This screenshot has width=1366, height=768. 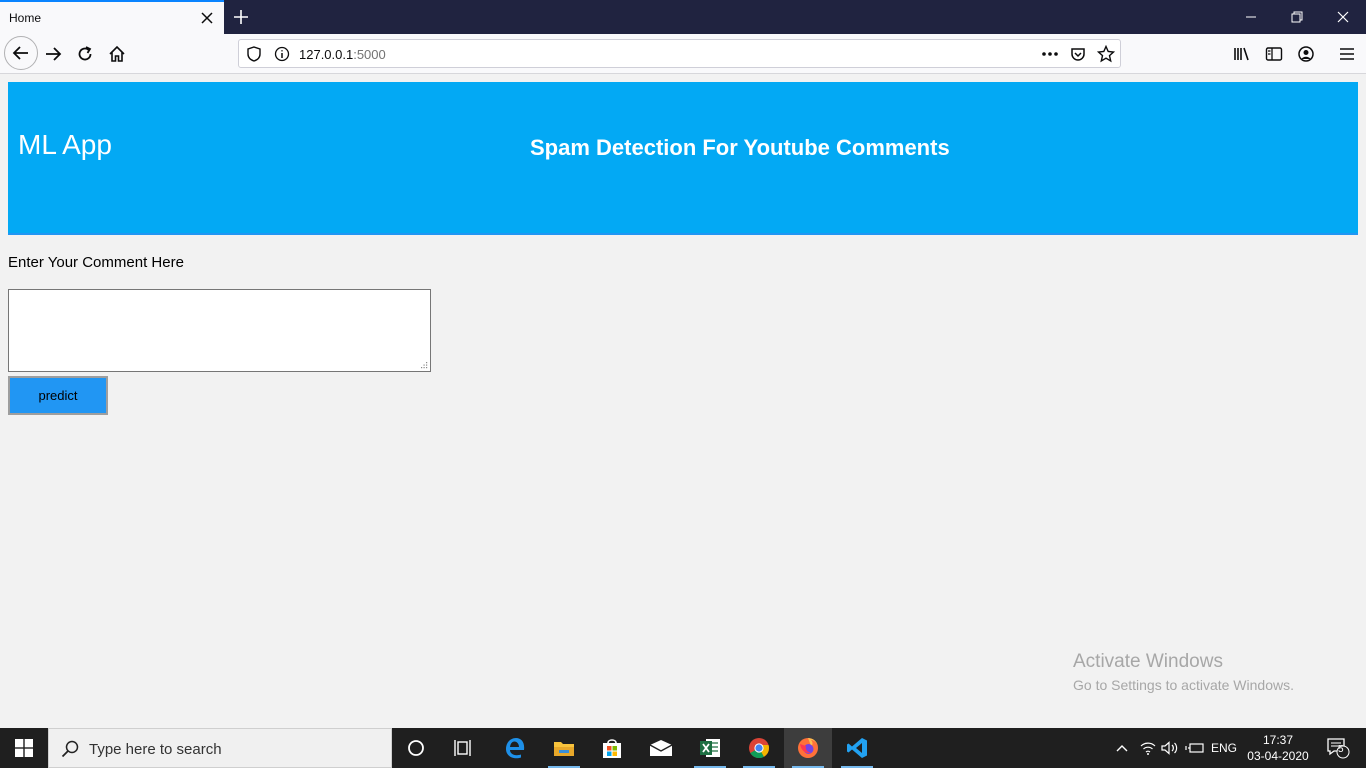 I want to click on tab-home: Home, so click(x=112, y=17).